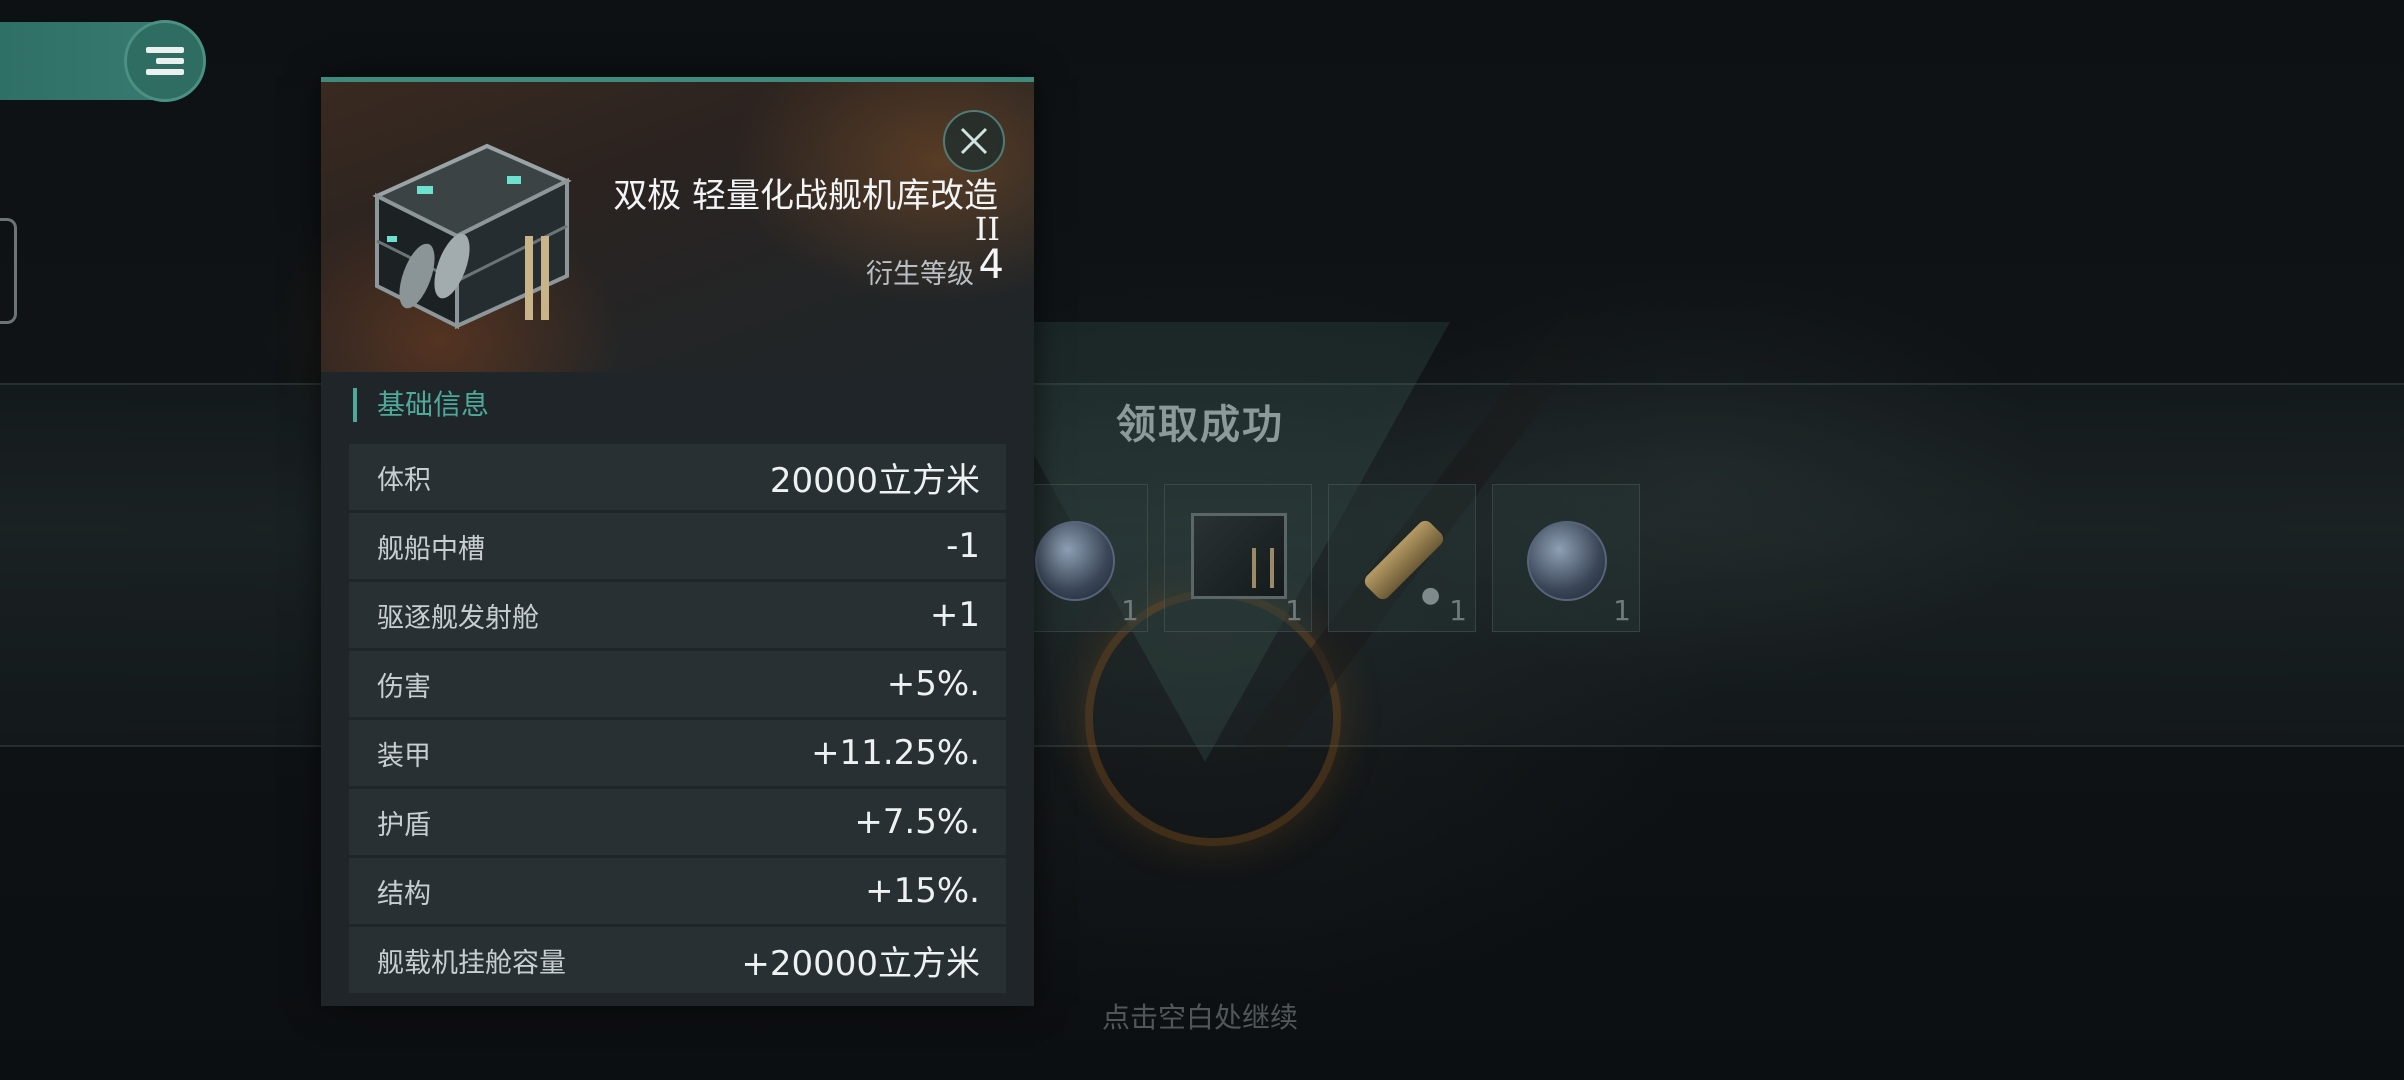 This screenshot has width=2404, height=1080. I want to click on stat-label: 结构, so click(404, 894).